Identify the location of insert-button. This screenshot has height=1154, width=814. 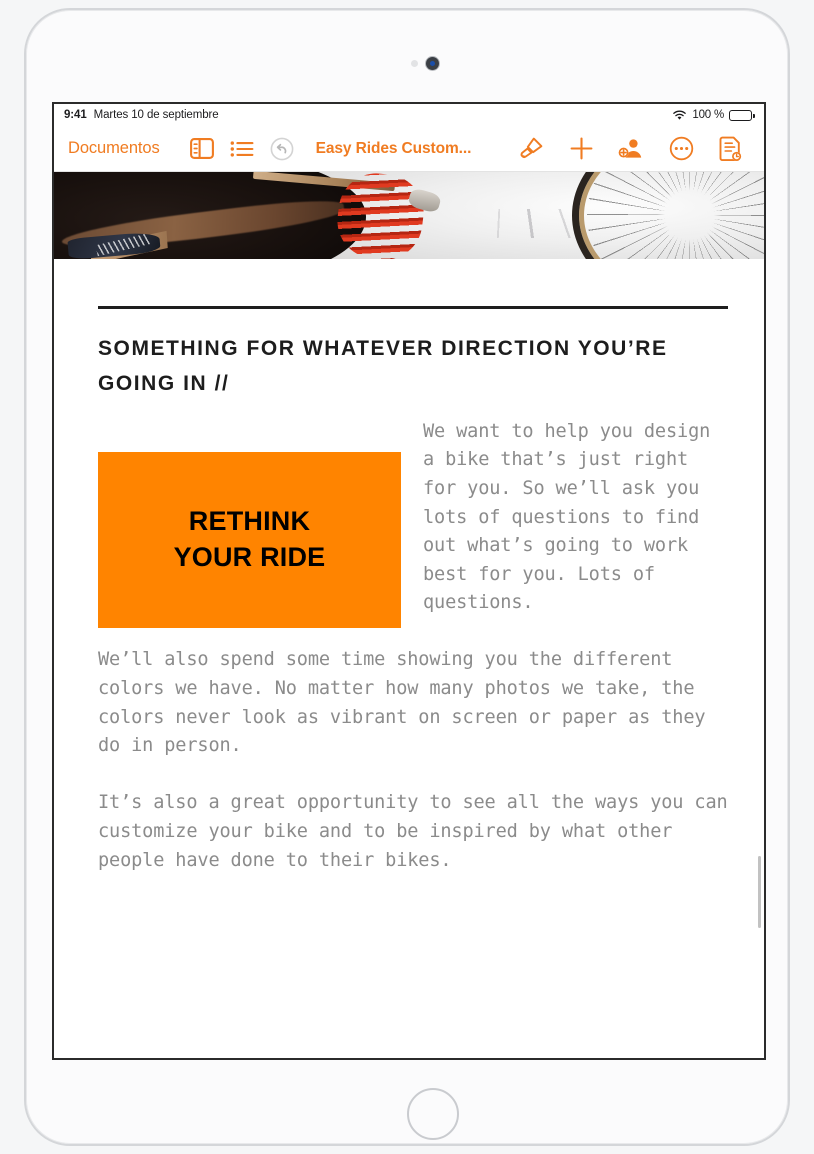
(581, 149).